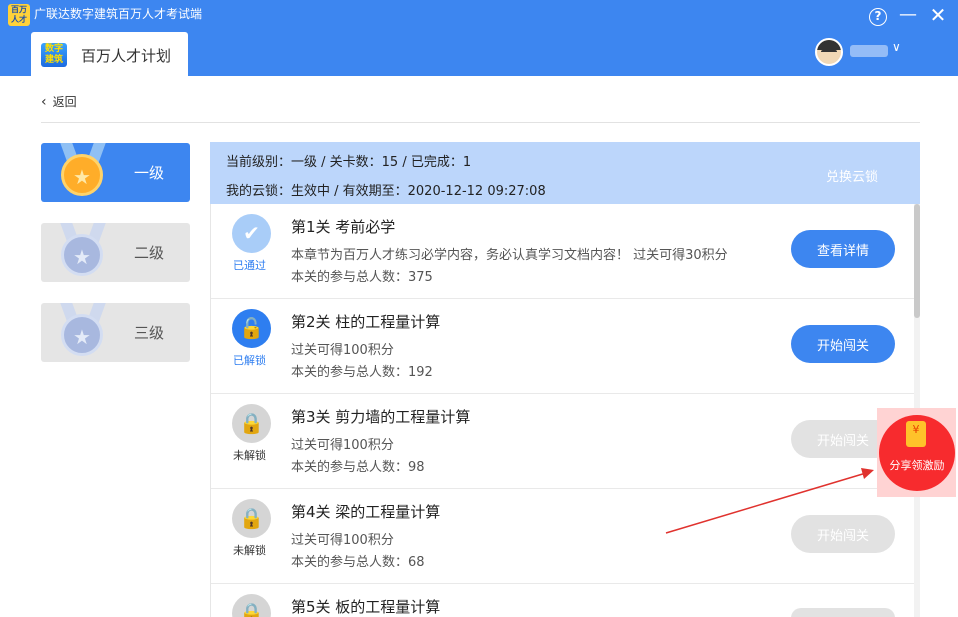 The width and height of the screenshot is (958, 617). I want to click on share-label: 分享领激励, so click(917, 465).